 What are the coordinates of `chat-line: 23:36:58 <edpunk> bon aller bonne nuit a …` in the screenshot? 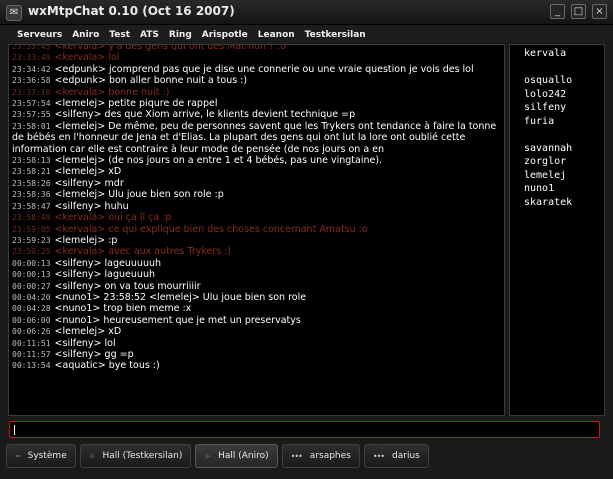 It's located at (256, 80).